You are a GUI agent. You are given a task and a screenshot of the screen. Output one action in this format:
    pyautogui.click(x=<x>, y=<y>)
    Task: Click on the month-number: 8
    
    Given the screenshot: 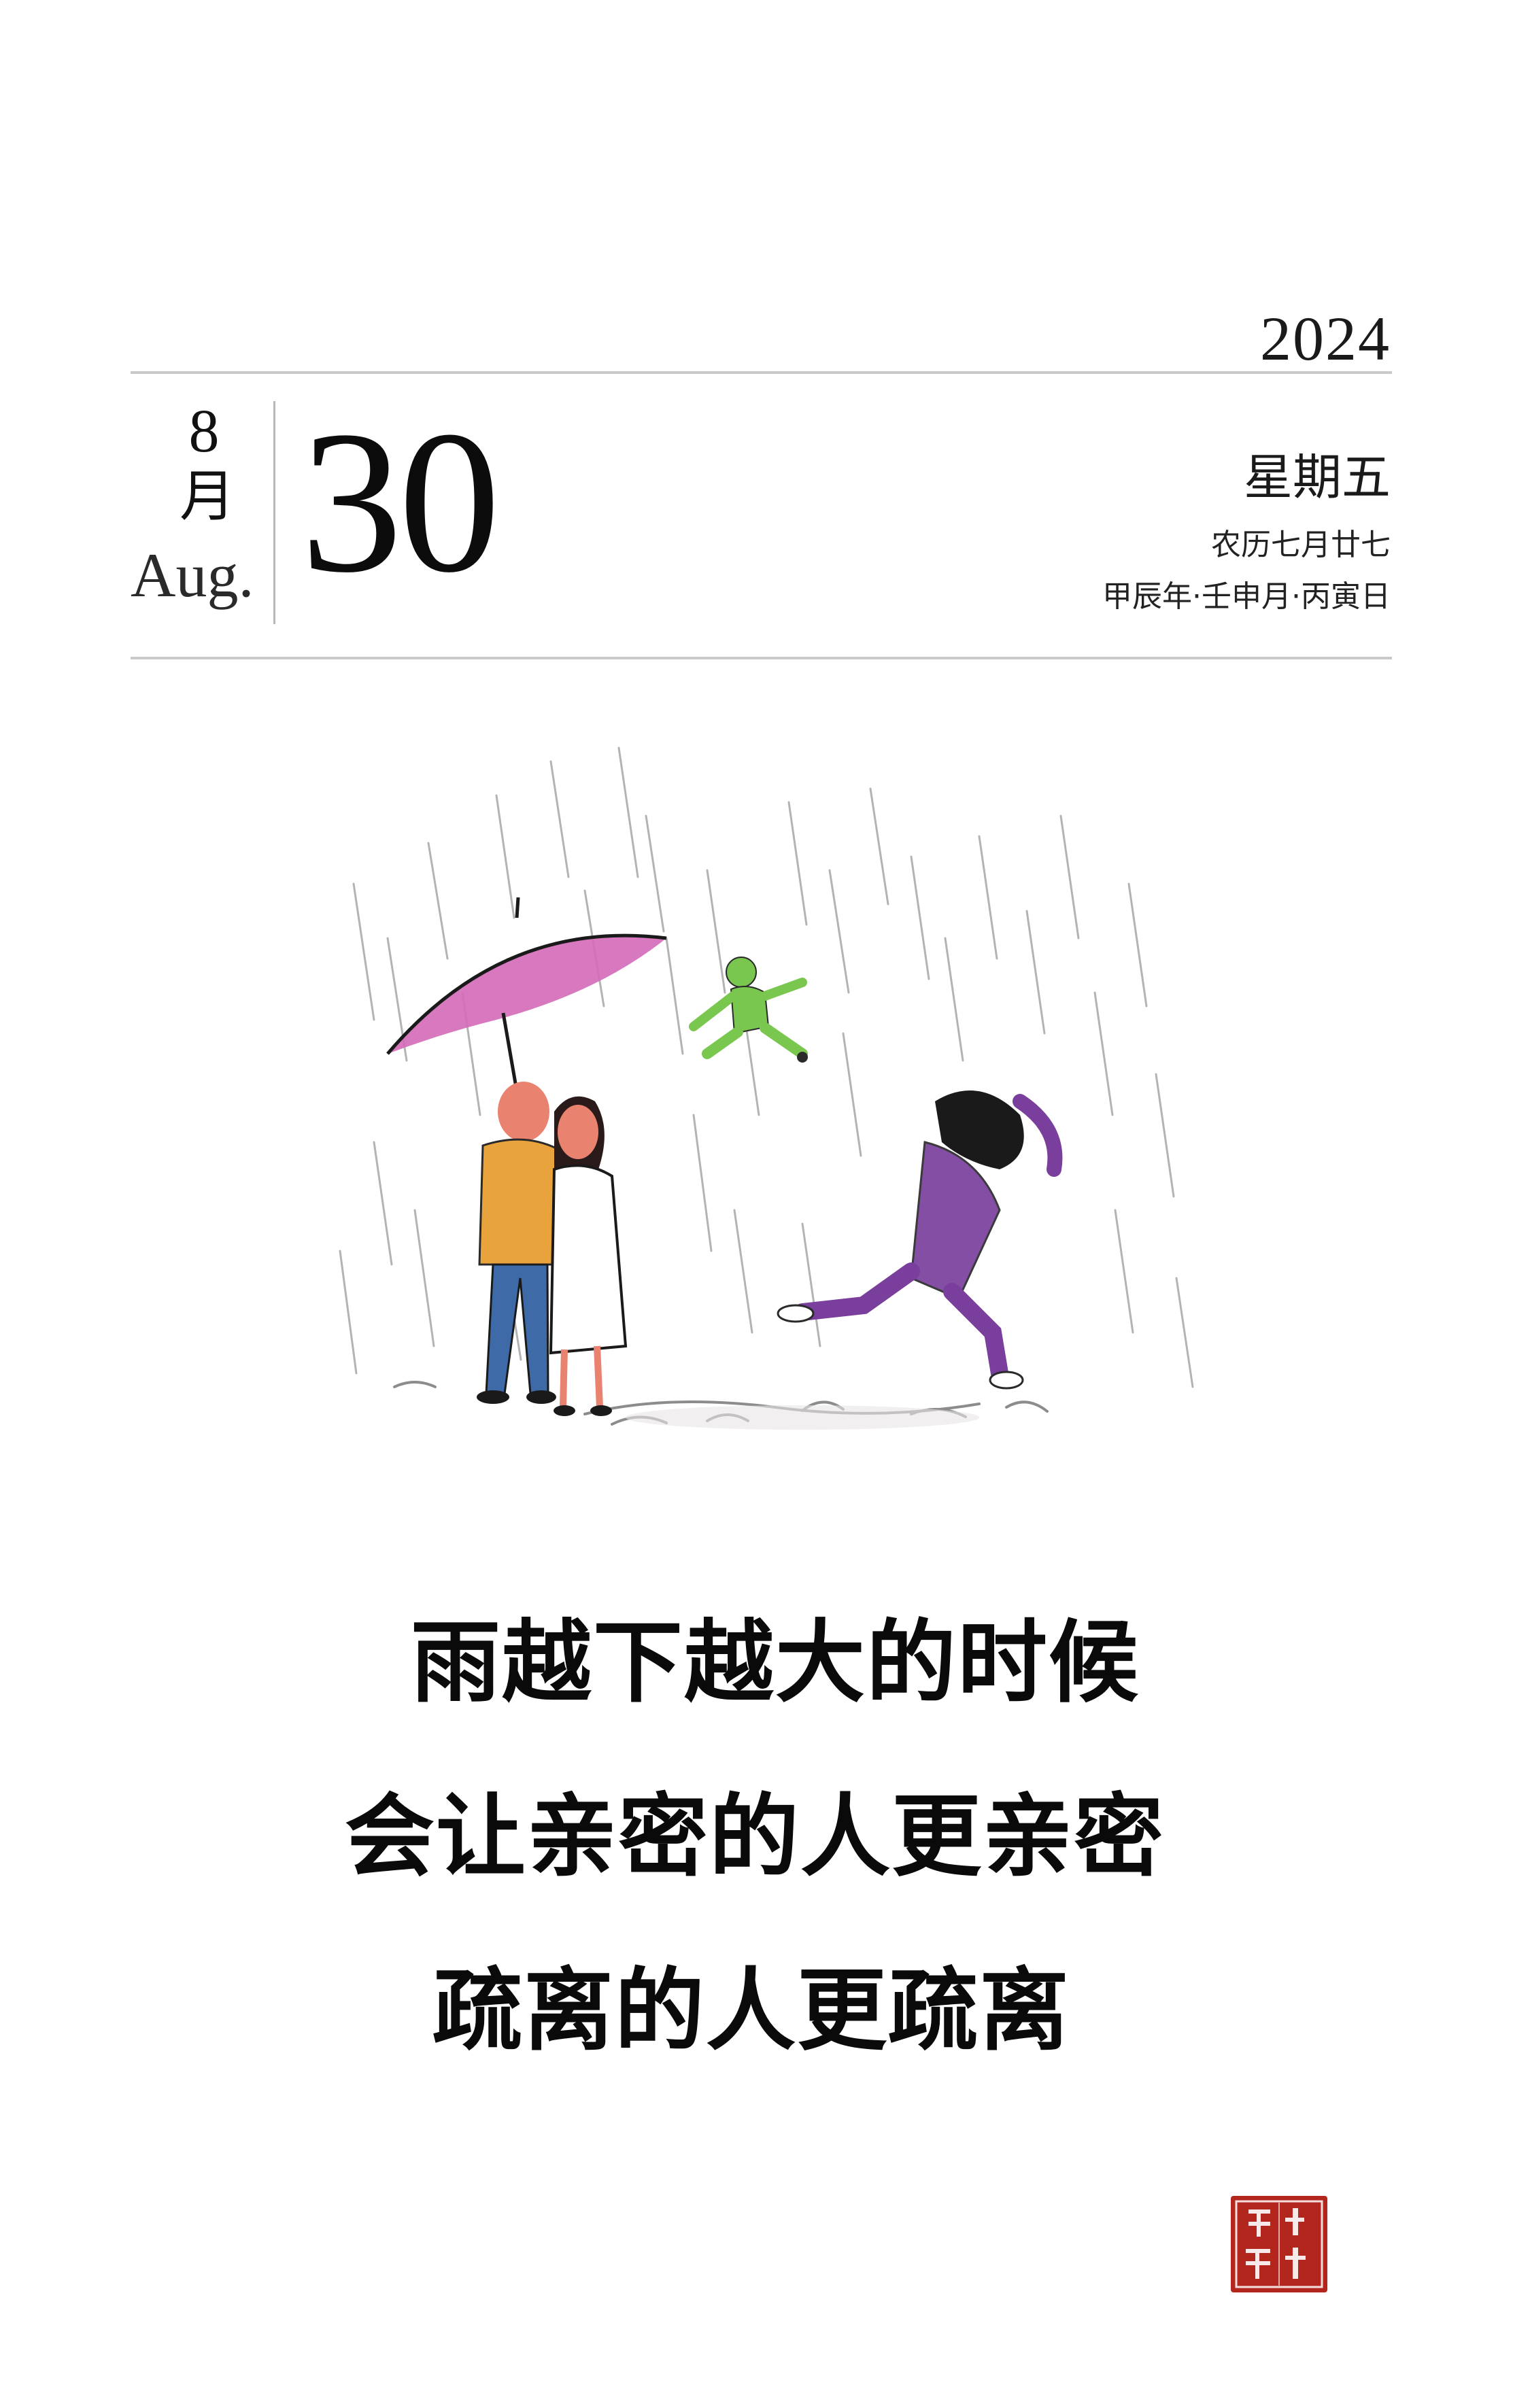 What is the action you would take?
    pyautogui.click(x=204, y=431)
    